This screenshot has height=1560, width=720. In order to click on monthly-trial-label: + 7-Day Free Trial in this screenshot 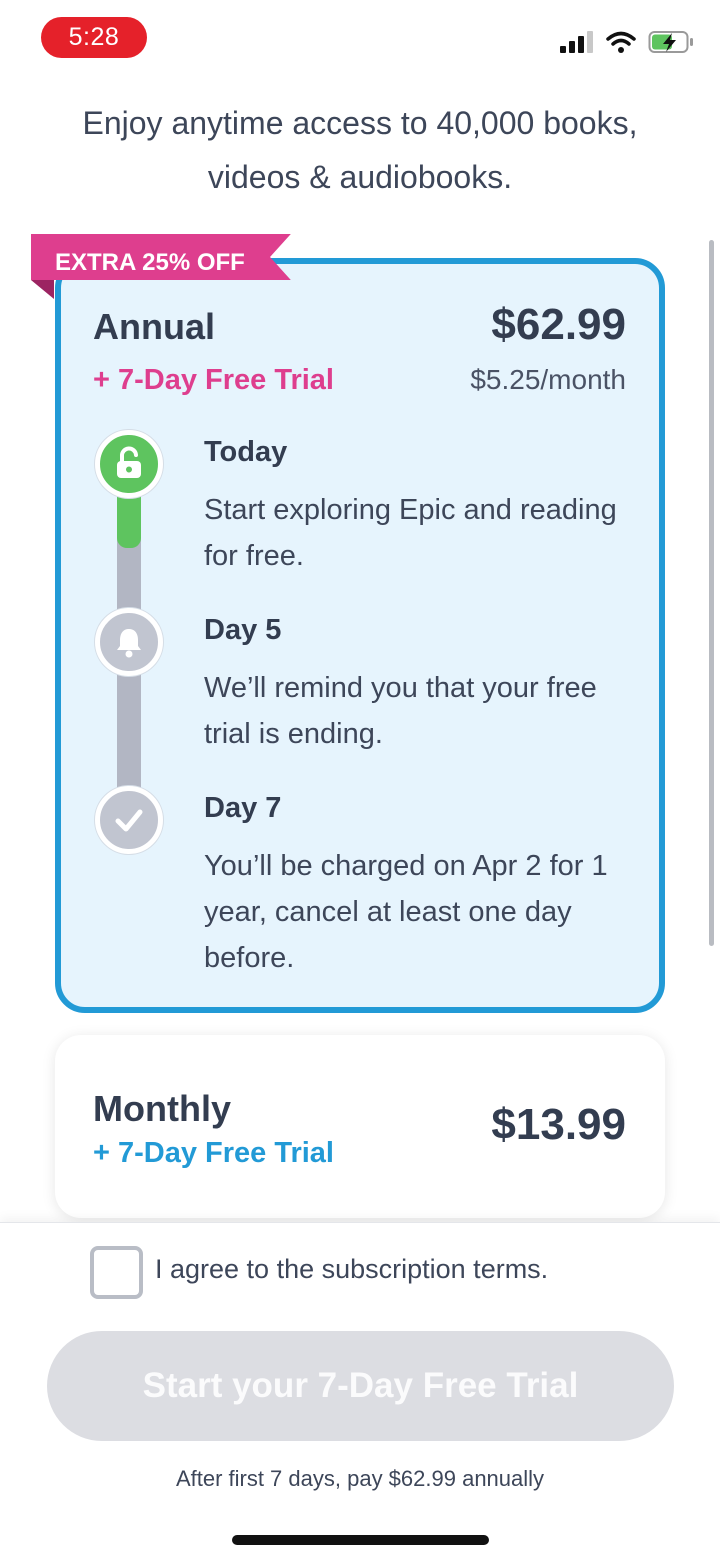, I will do `click(213, 1153)`.